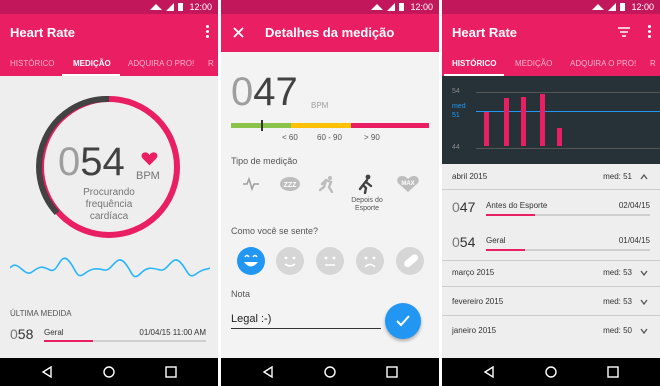  What do you see at coordinates (644, 177) in the screenshot?
I see `chevron-up-icon` at bounding box center [644, 177].